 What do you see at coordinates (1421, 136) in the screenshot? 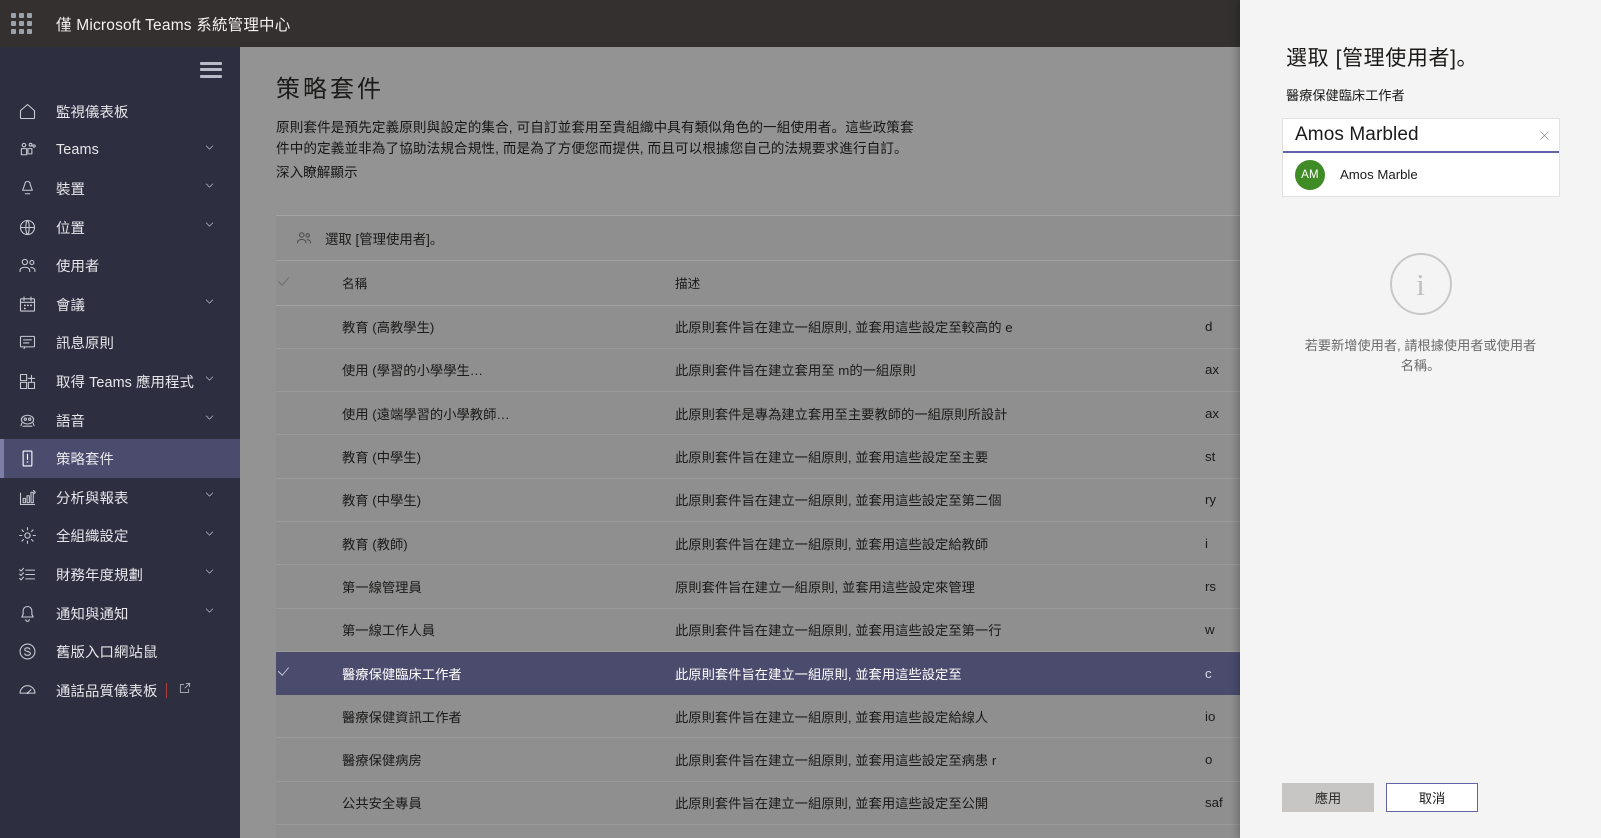
I see `user-search-input: Amos Marbled` at bounding box center [1421, 136].